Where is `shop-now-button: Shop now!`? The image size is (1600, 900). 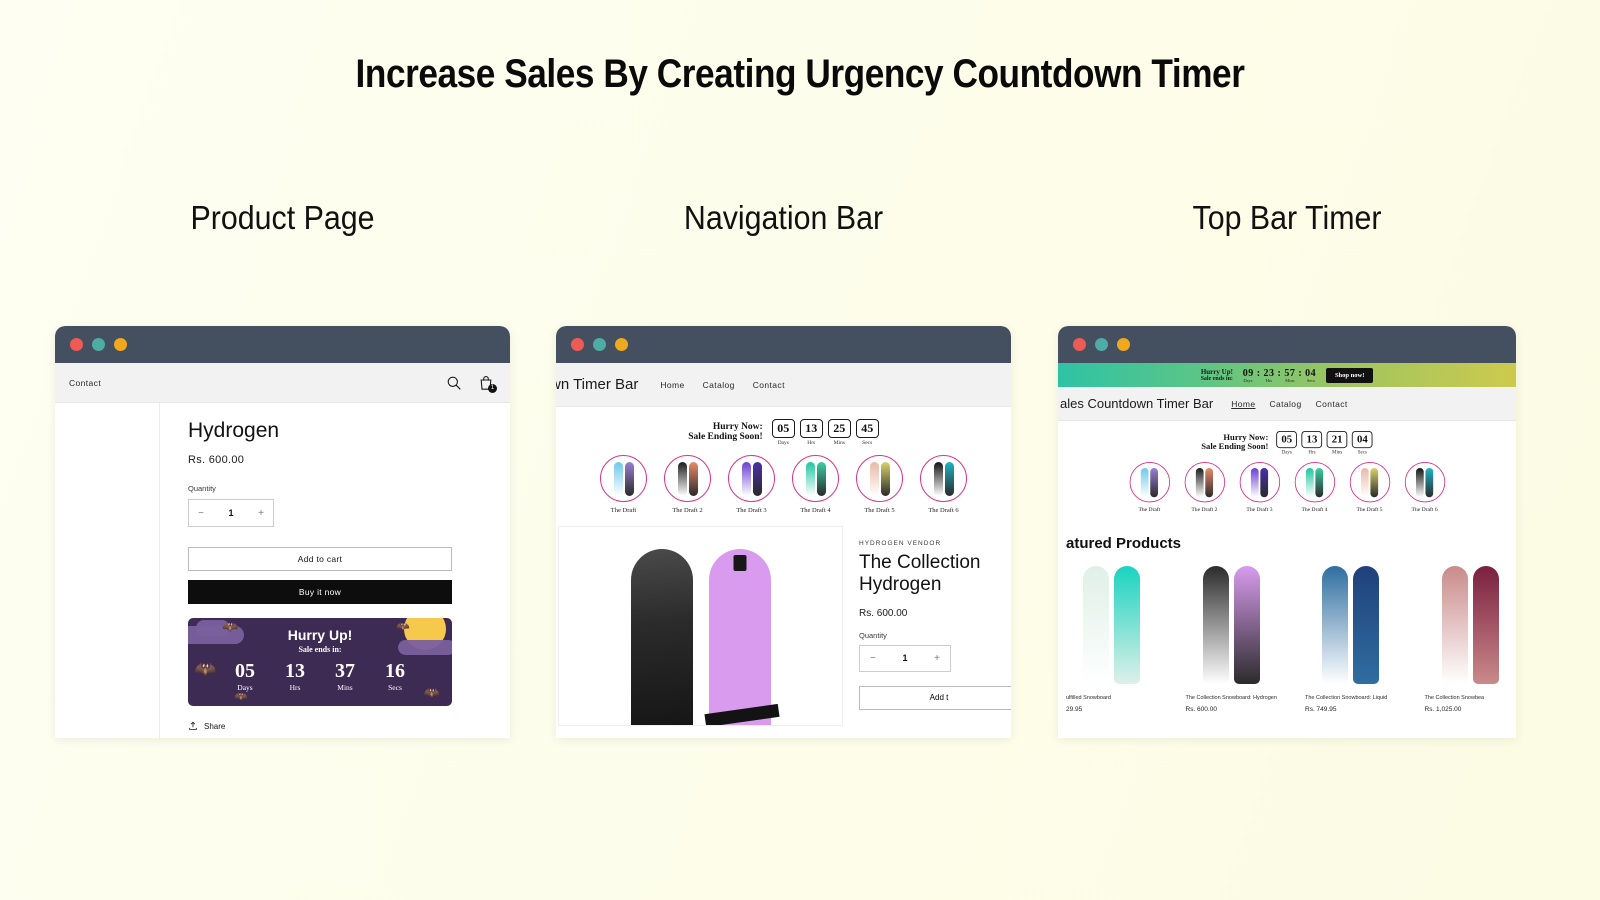 shop-now-button: Shop now! is located at coordinates (1349, 375).